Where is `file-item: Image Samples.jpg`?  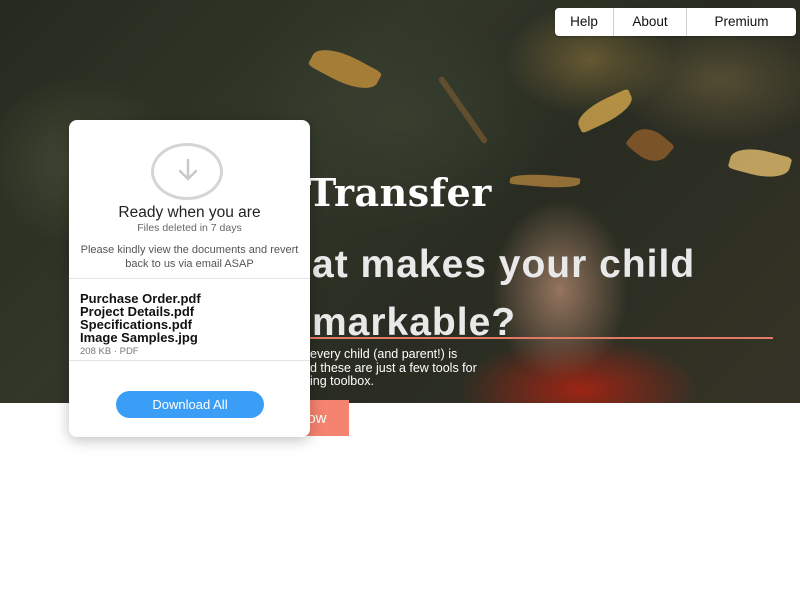
file-item: Image Samples.jpg is located at coordinates (140, 337).